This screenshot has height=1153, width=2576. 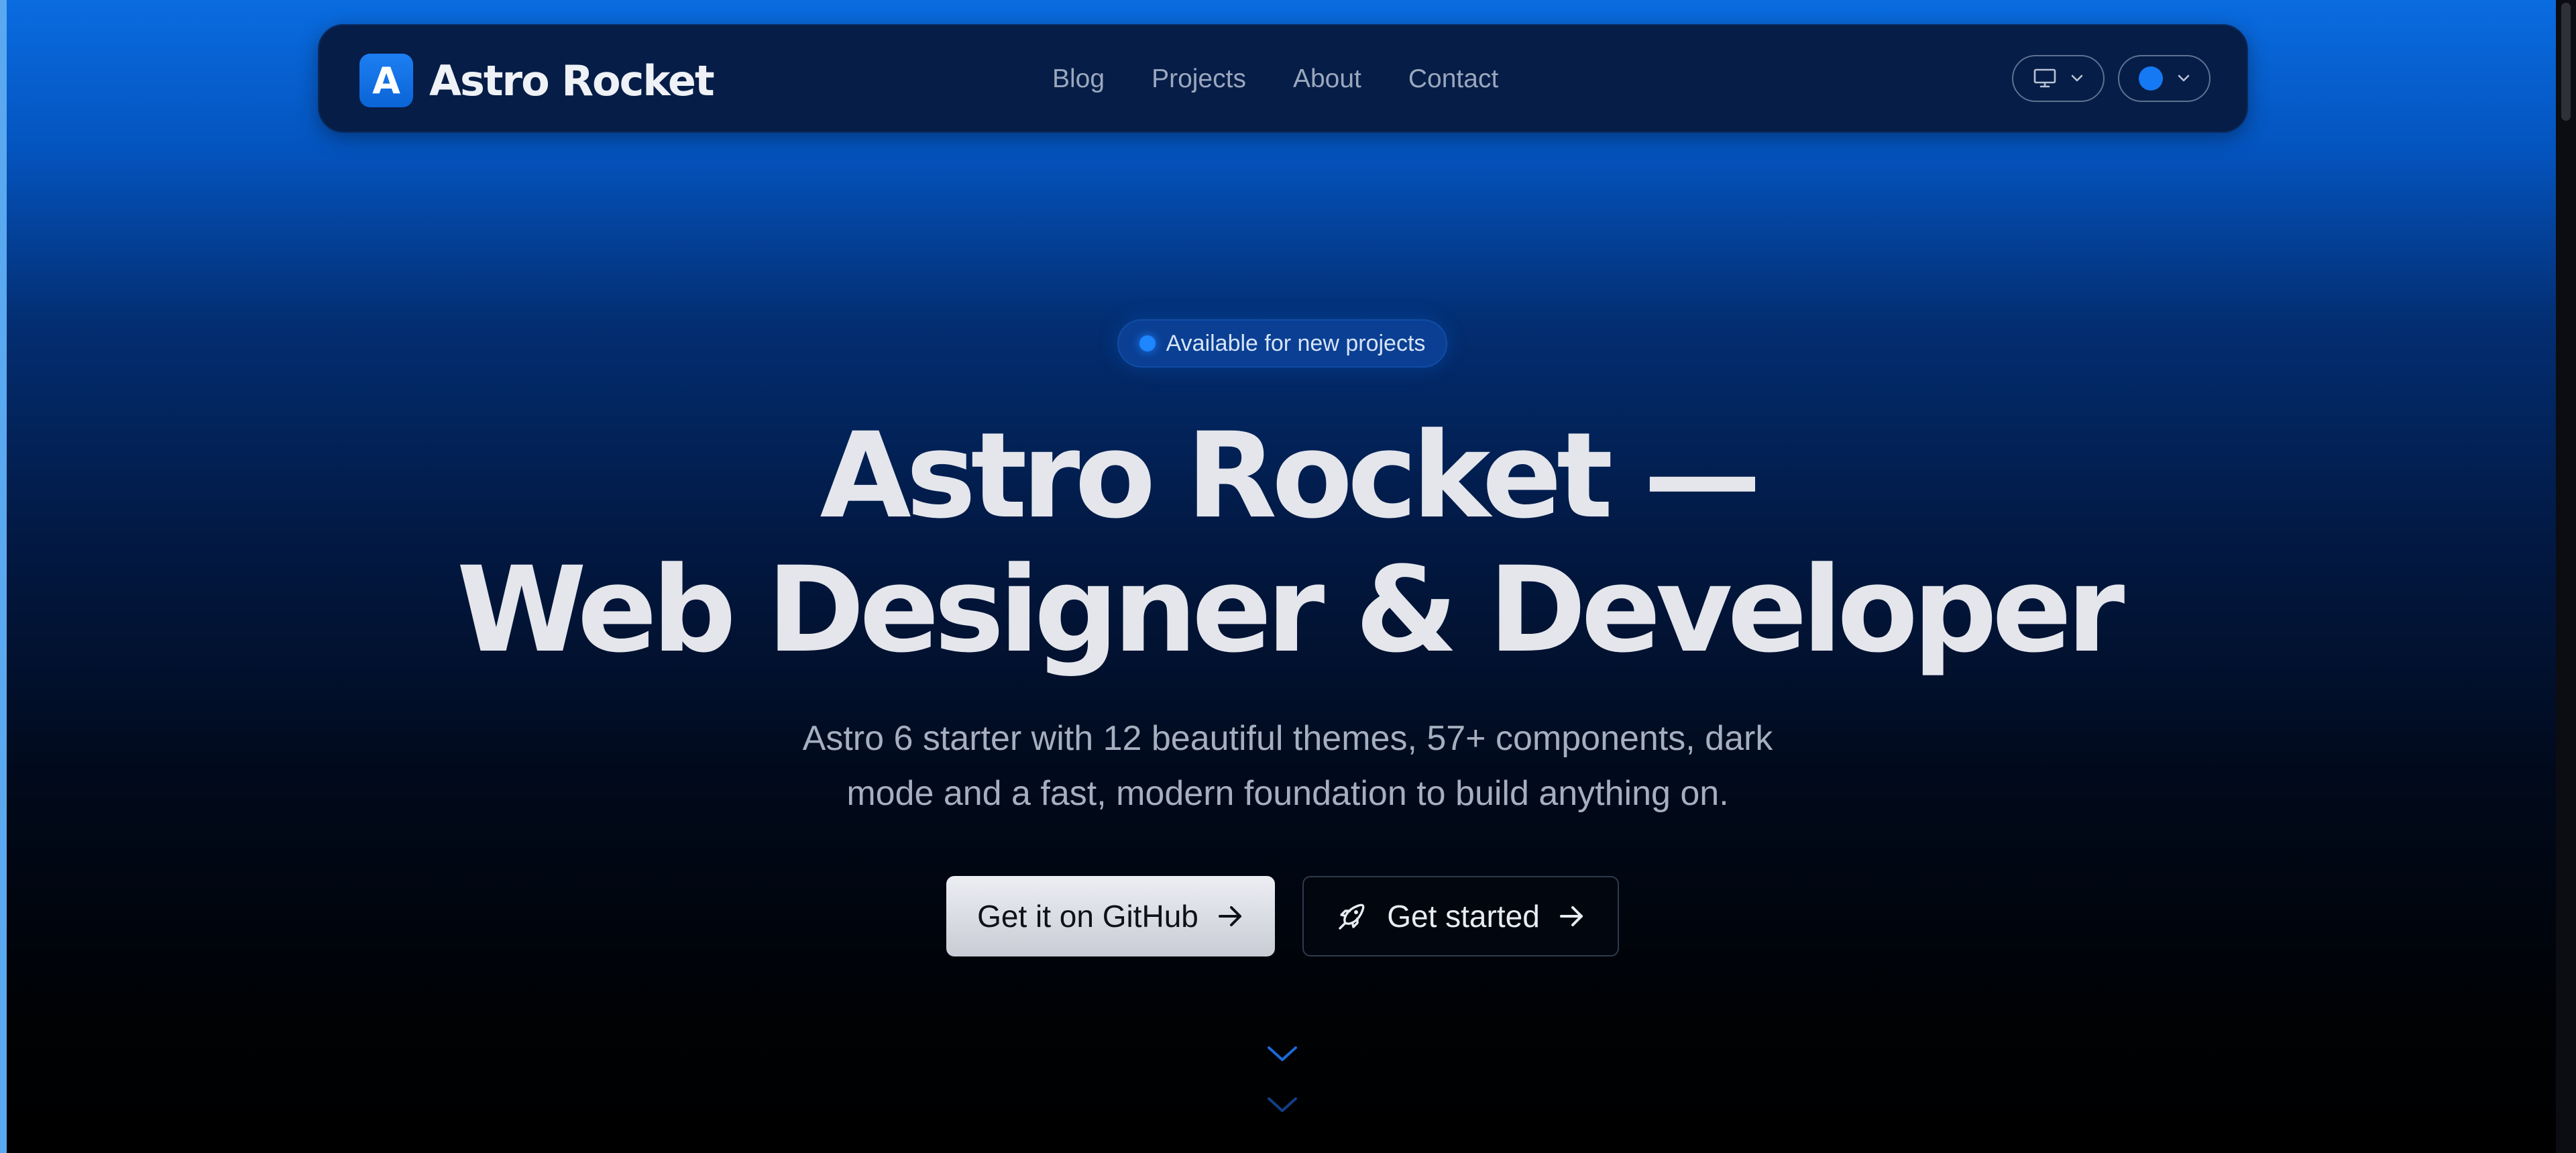 I want to click on brand-name: Astro Rocket, so click(x=572, y=80).